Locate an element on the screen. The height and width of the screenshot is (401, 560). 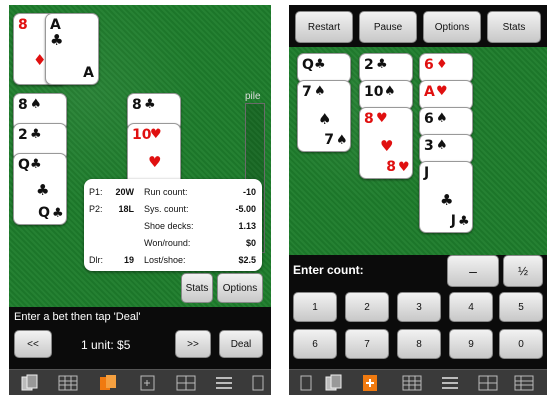
card-suit-center: ♠ is located at coordinates (325, 119).